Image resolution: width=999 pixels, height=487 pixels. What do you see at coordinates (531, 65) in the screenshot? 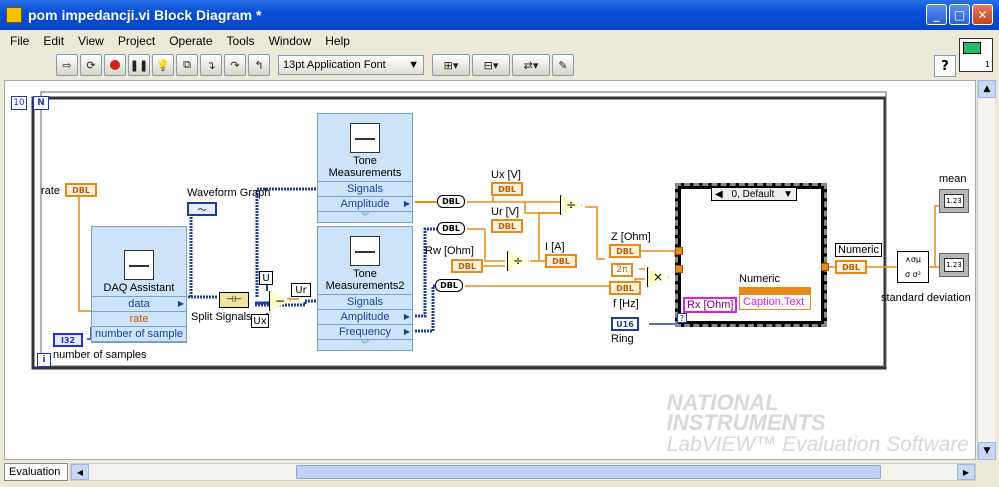
I see `reorder-icon: ⇄▾` at bounding box center [531, 65].